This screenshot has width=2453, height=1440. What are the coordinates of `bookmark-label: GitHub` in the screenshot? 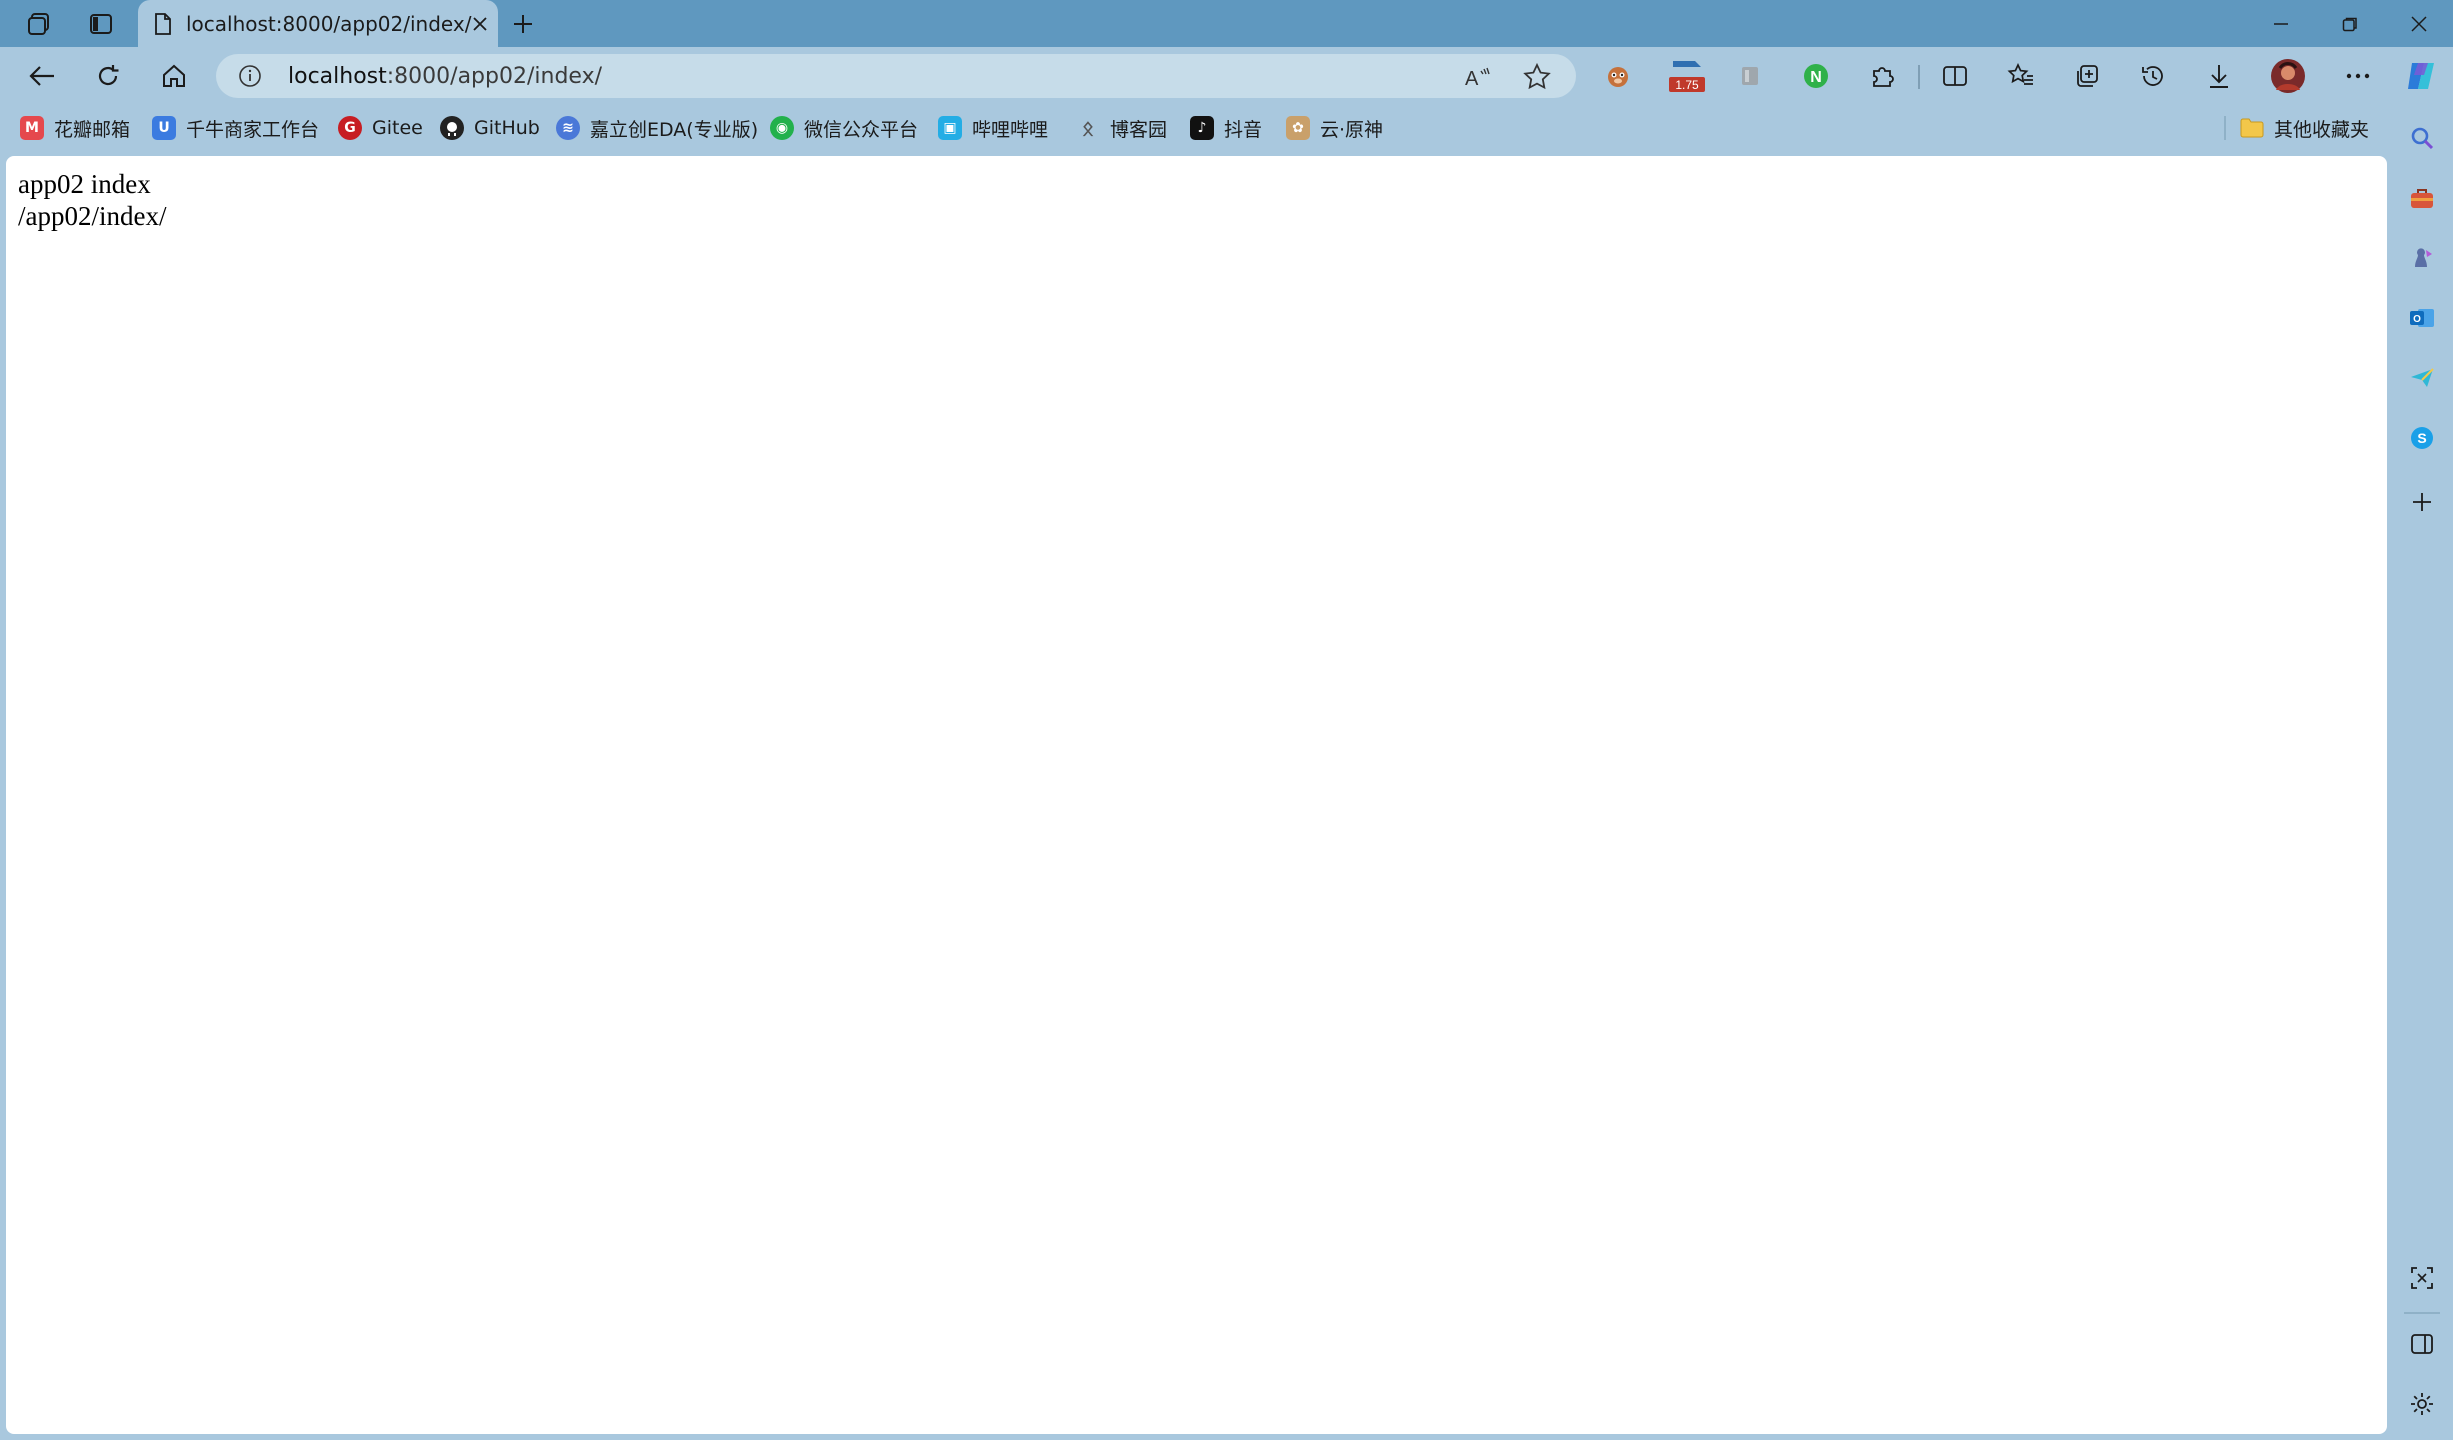 It's located at (507, 128).